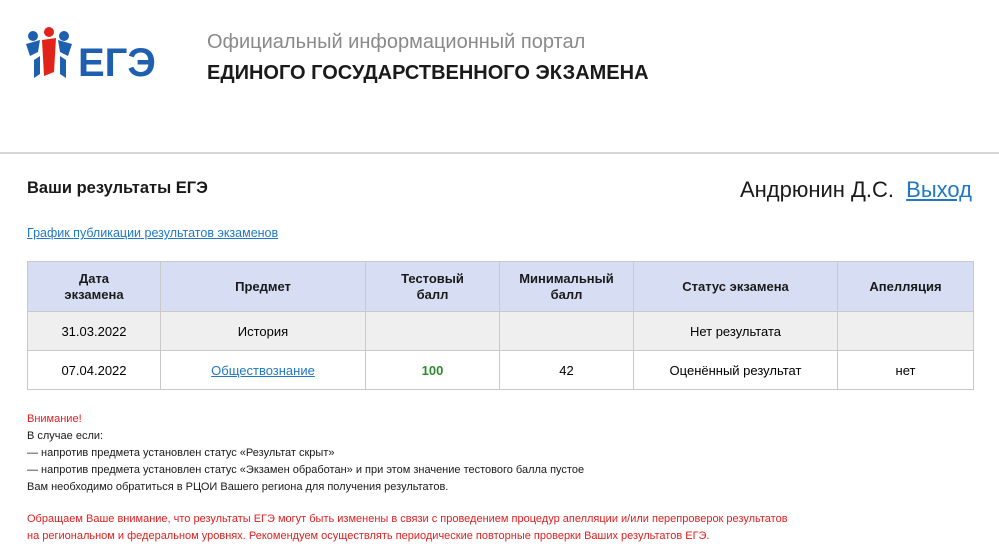  Describe the element at coordinates (905, 370) in the screenshot. I see `cell-appeal: нет` at that location.